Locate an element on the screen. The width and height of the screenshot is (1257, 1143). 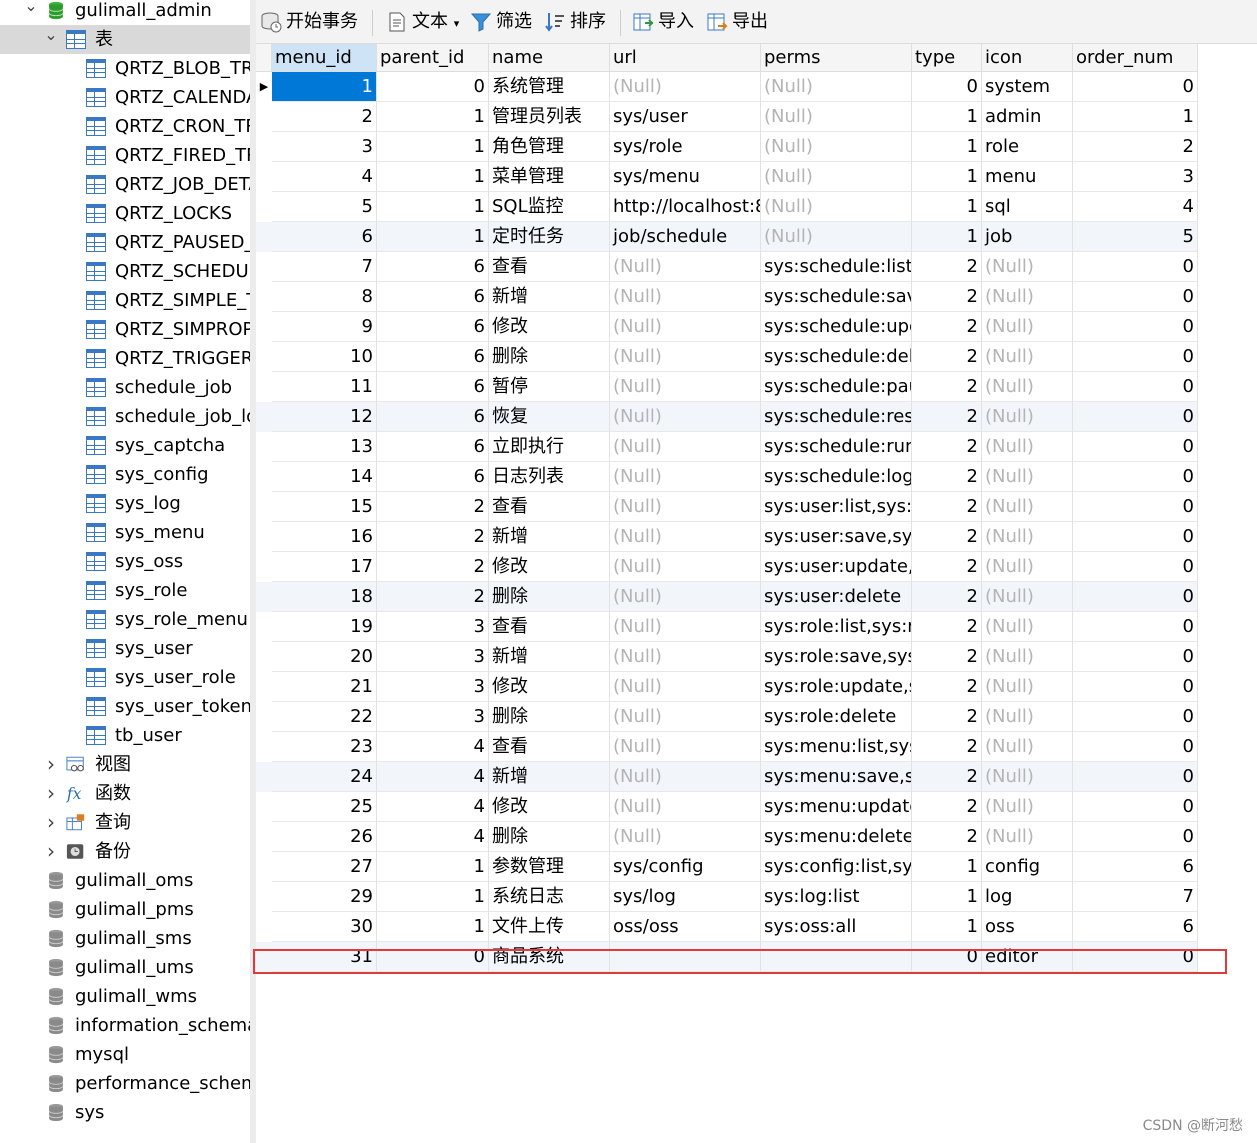
table-row: 2 1 管理员列表 sys/user (Null) 1 admin 1 is located at coordinates (727, 117).